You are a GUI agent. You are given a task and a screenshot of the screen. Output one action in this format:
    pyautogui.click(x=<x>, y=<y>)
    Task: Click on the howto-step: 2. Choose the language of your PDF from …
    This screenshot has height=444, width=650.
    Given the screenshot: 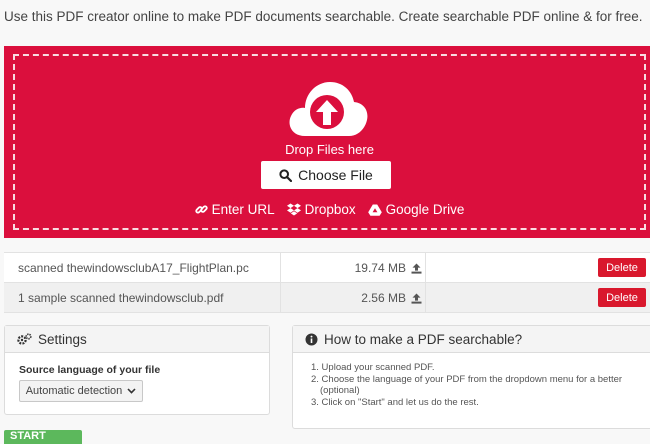 What is the action you would take?
    pyautogui.click(x=467, y=379)
    